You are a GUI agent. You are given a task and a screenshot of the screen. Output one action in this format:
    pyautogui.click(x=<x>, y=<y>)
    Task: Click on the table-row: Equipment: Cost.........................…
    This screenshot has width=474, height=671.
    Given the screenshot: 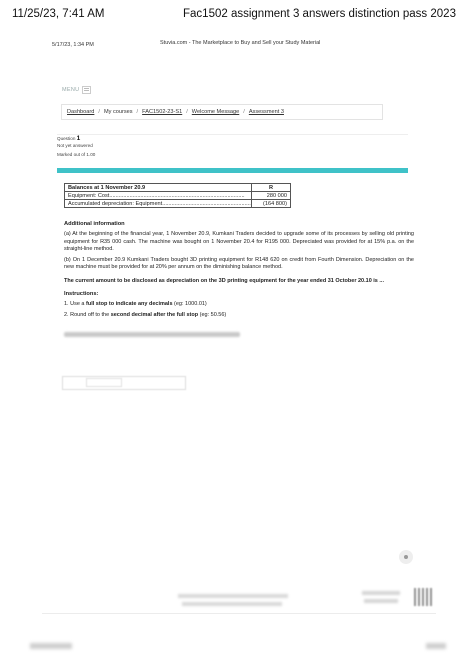 What is the action you would take?
    pyautogui.click(x=177, y=195)
    